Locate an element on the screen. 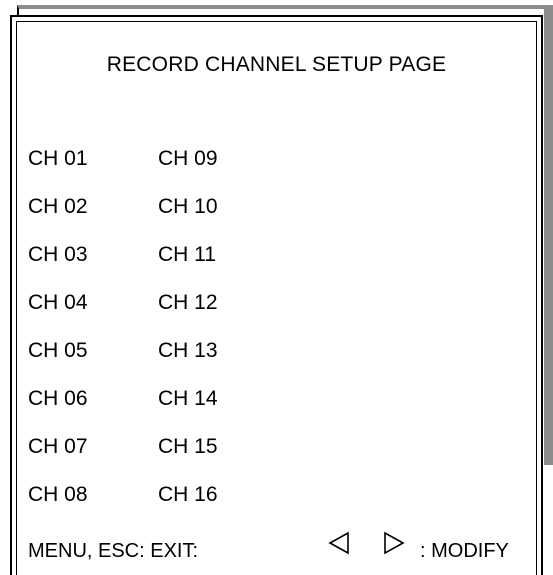 This screenshot has width=553, height=575. channel-item-04: CH 04 is located at coordinates (58, 303).